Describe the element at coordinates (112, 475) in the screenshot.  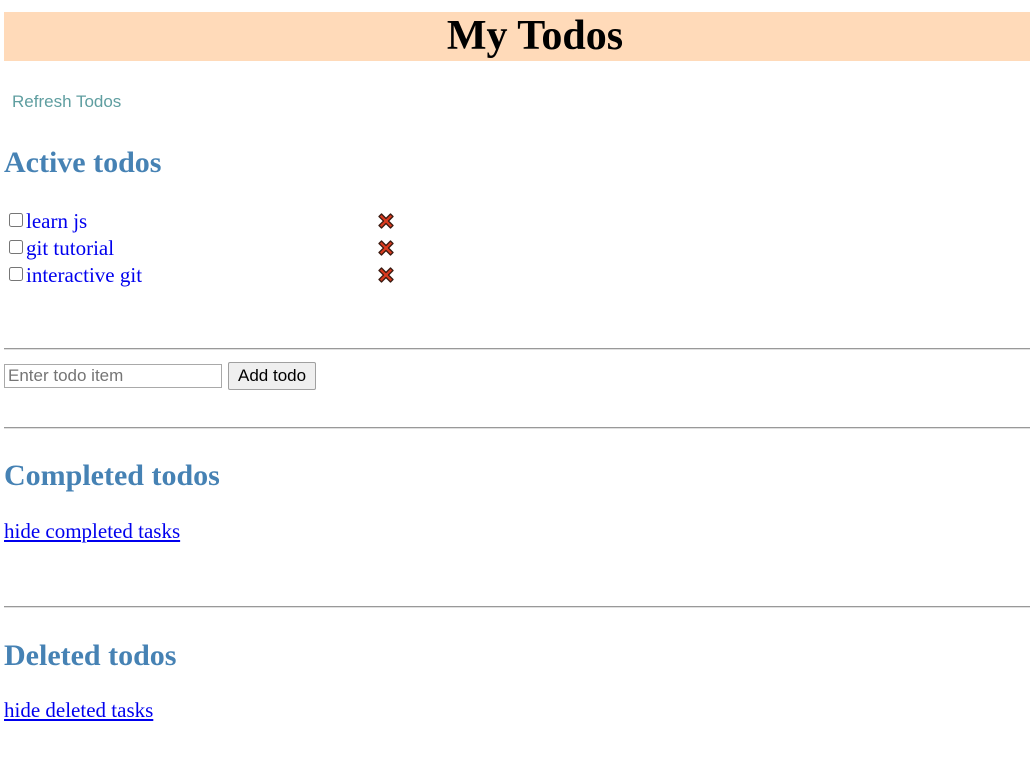
I see `completed-todos-heading: Completed todos` at that location.